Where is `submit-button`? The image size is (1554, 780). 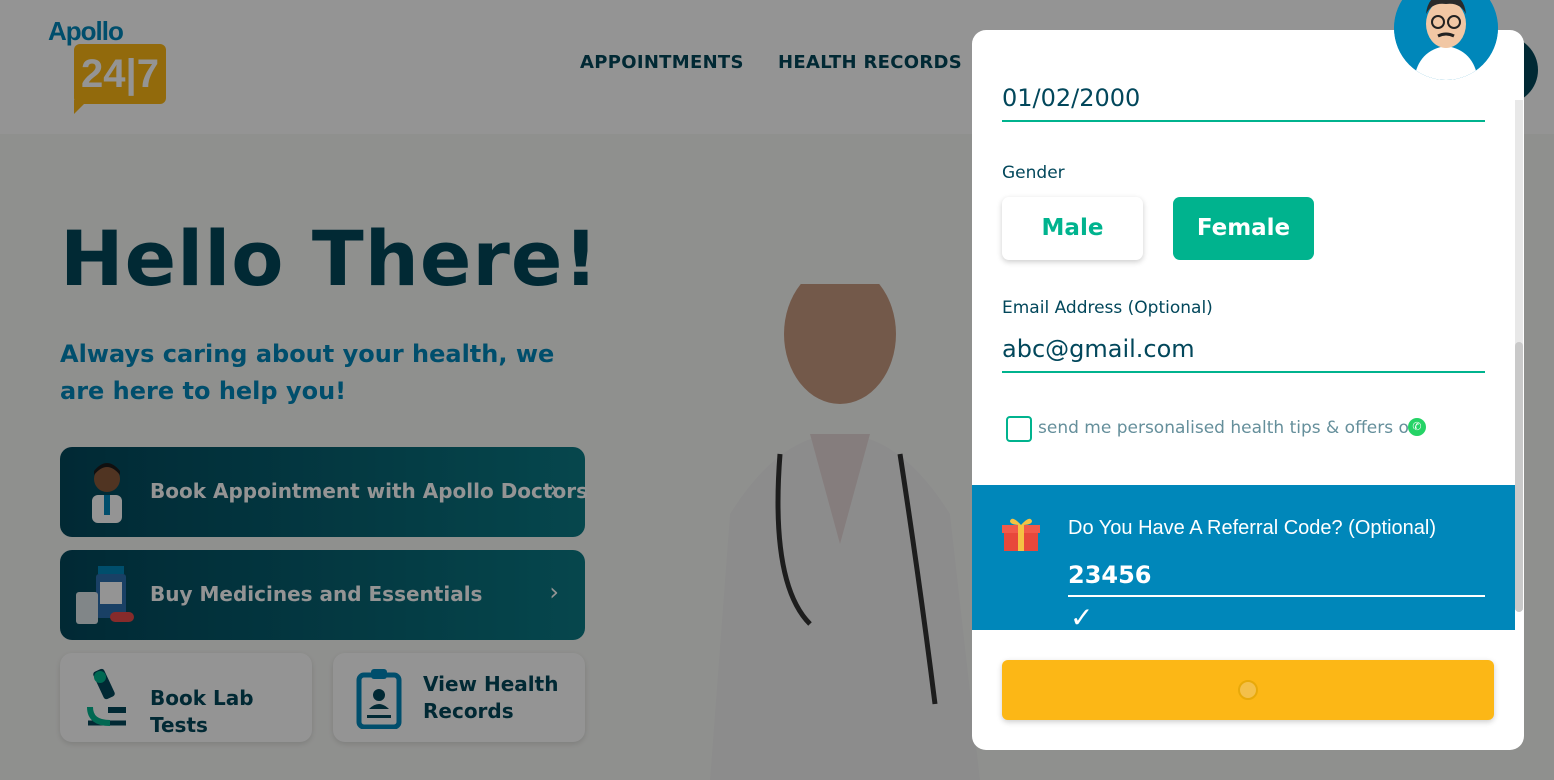 submit-button is located at coordinates (1248, 690).